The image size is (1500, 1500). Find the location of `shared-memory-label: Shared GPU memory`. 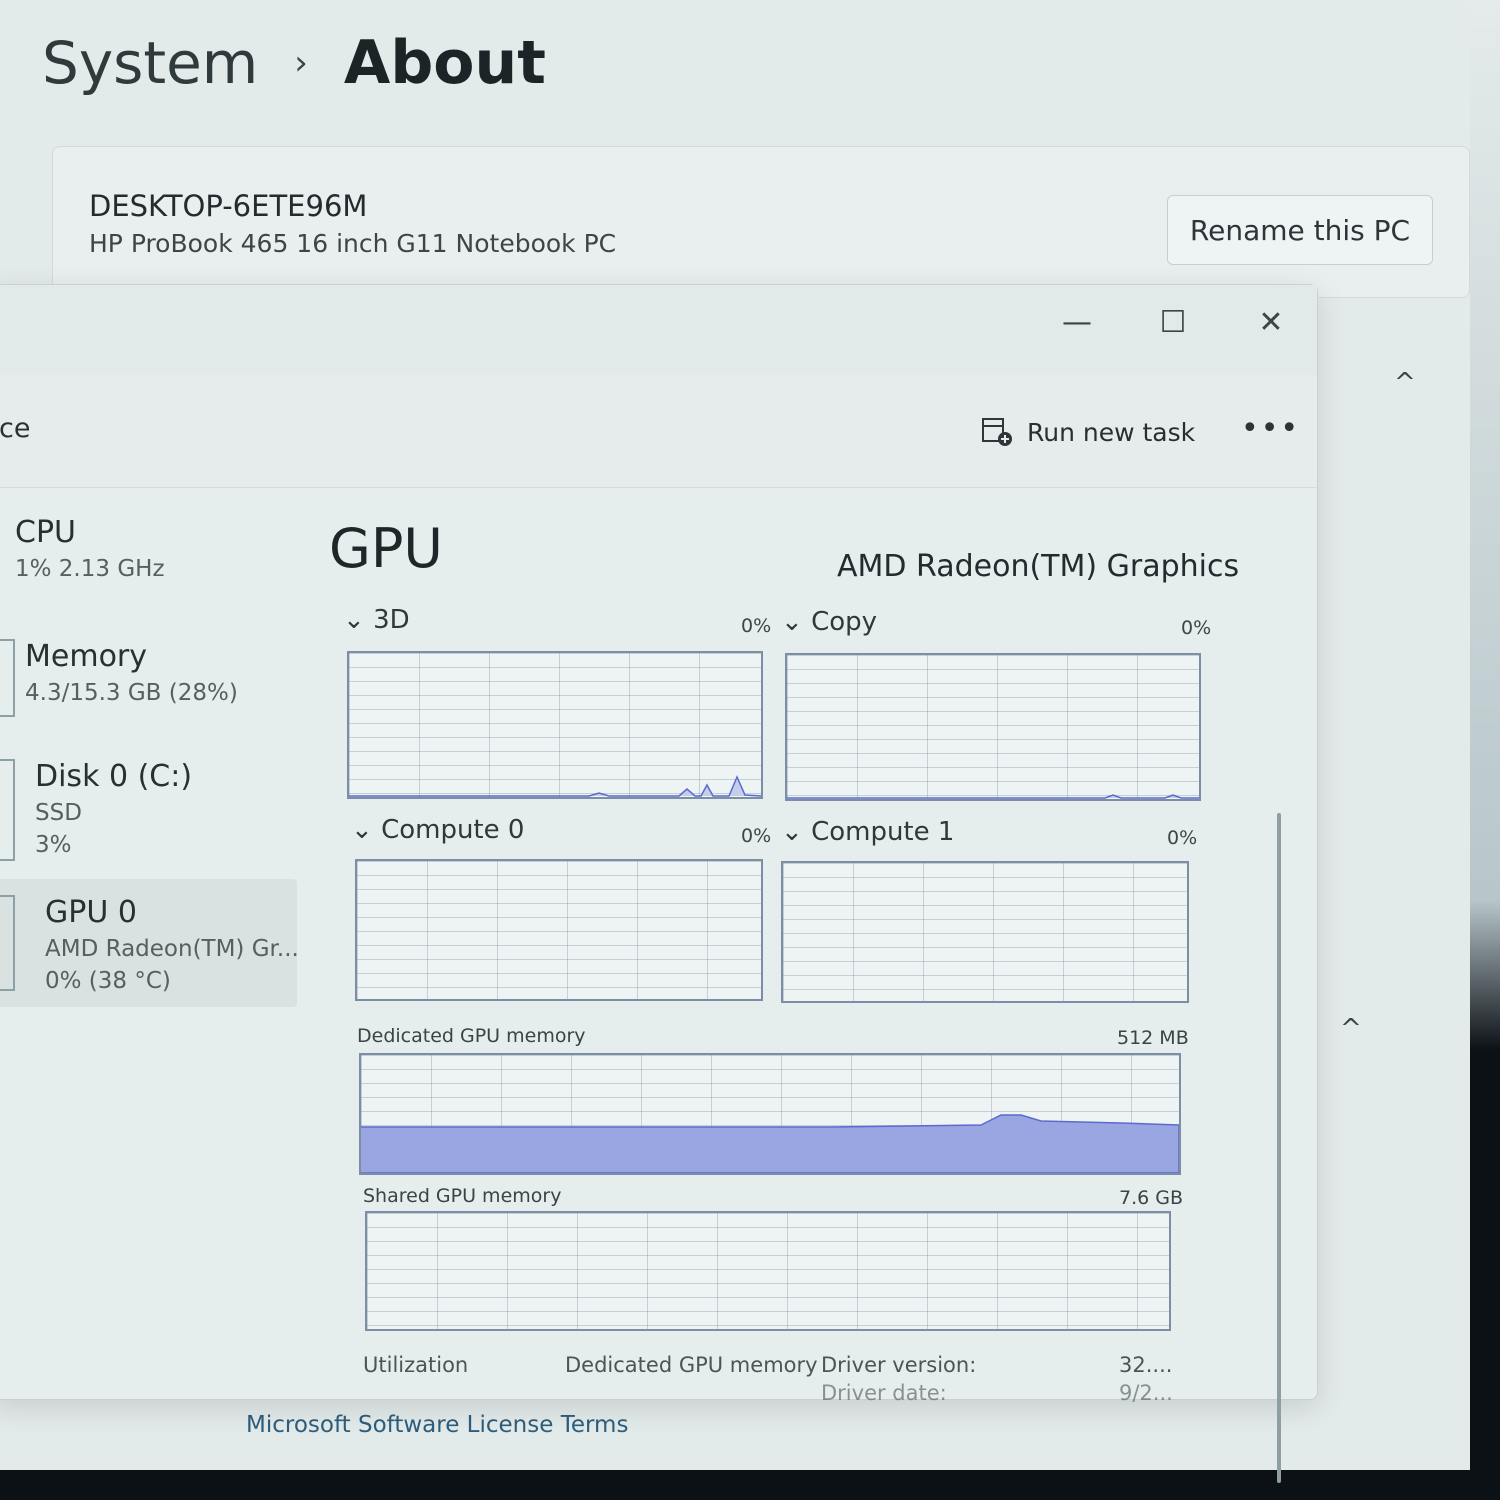

shared-memory-label: Shared GPU memory is located at coordinates (462, 1196).